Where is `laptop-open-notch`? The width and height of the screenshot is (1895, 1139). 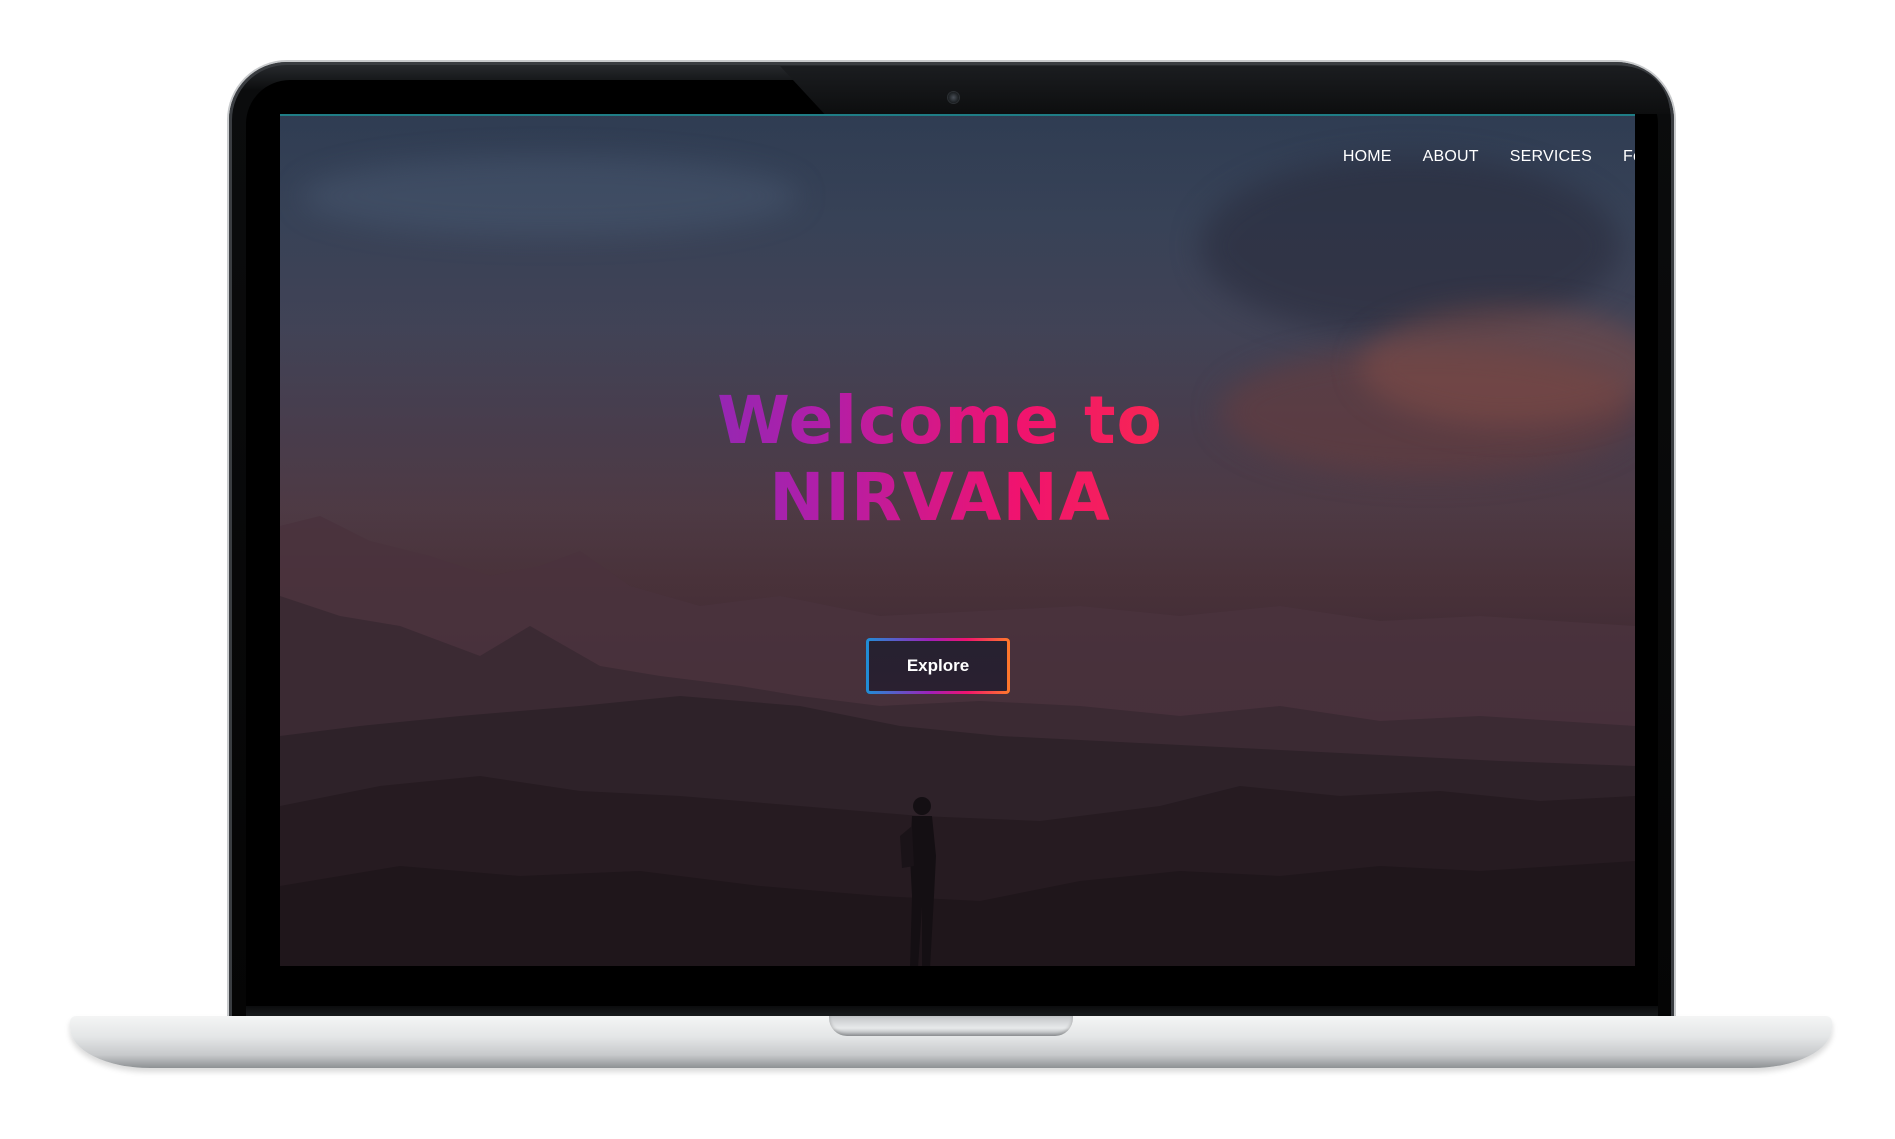 laptop-open-notch is located at coordinates (951, 1026).